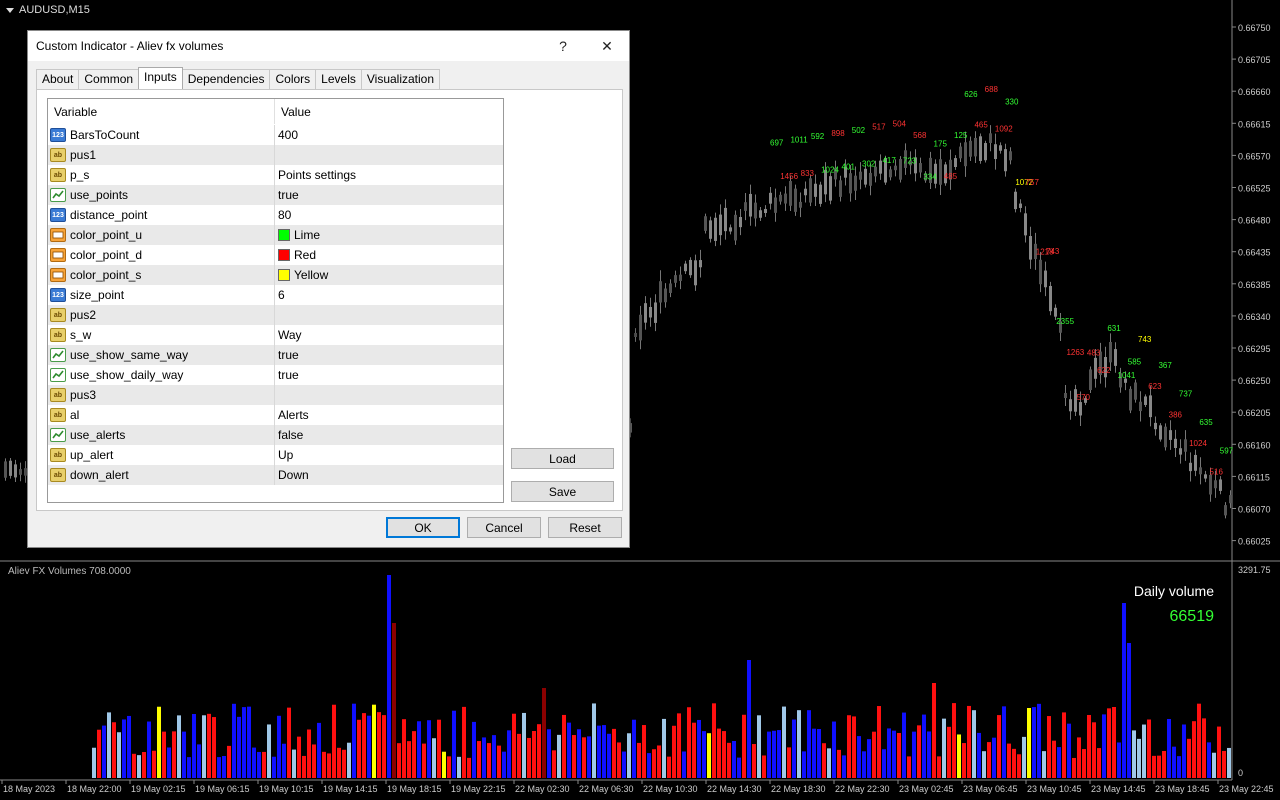  I want to click on ok-button: OK, so click(423, 527).